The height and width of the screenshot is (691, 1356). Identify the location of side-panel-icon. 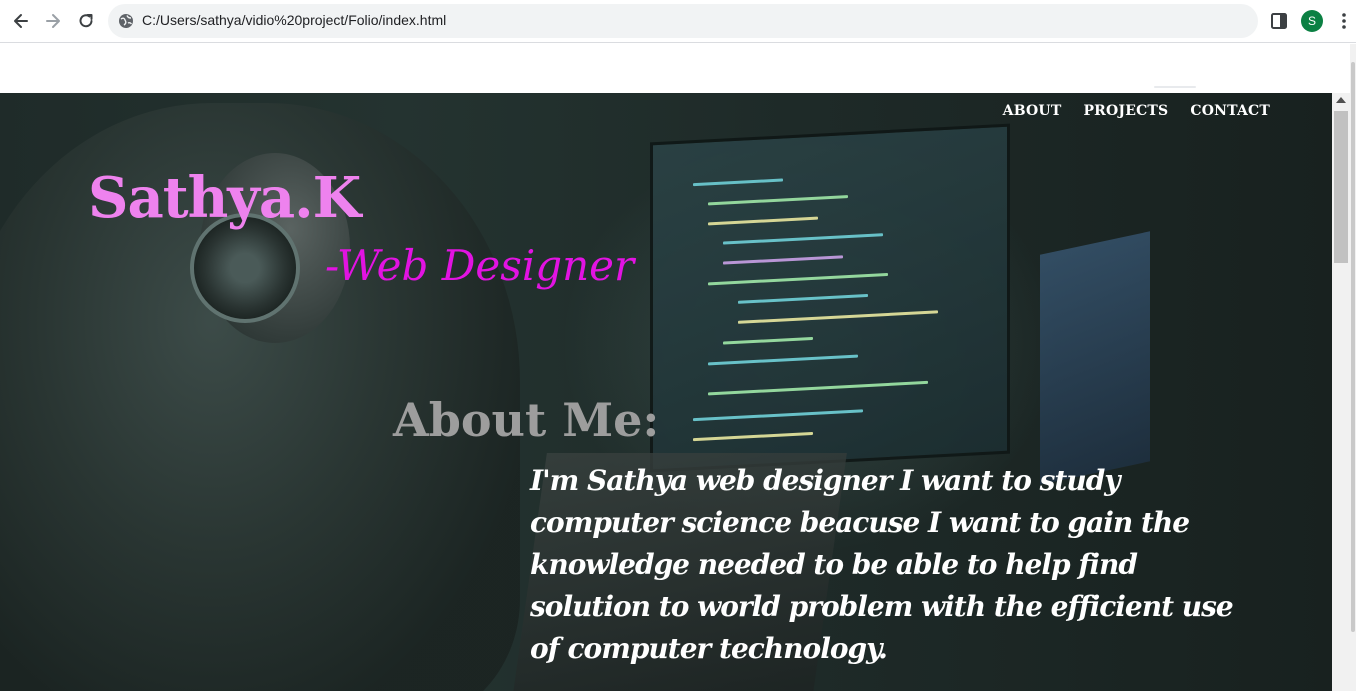
(1279, 21).